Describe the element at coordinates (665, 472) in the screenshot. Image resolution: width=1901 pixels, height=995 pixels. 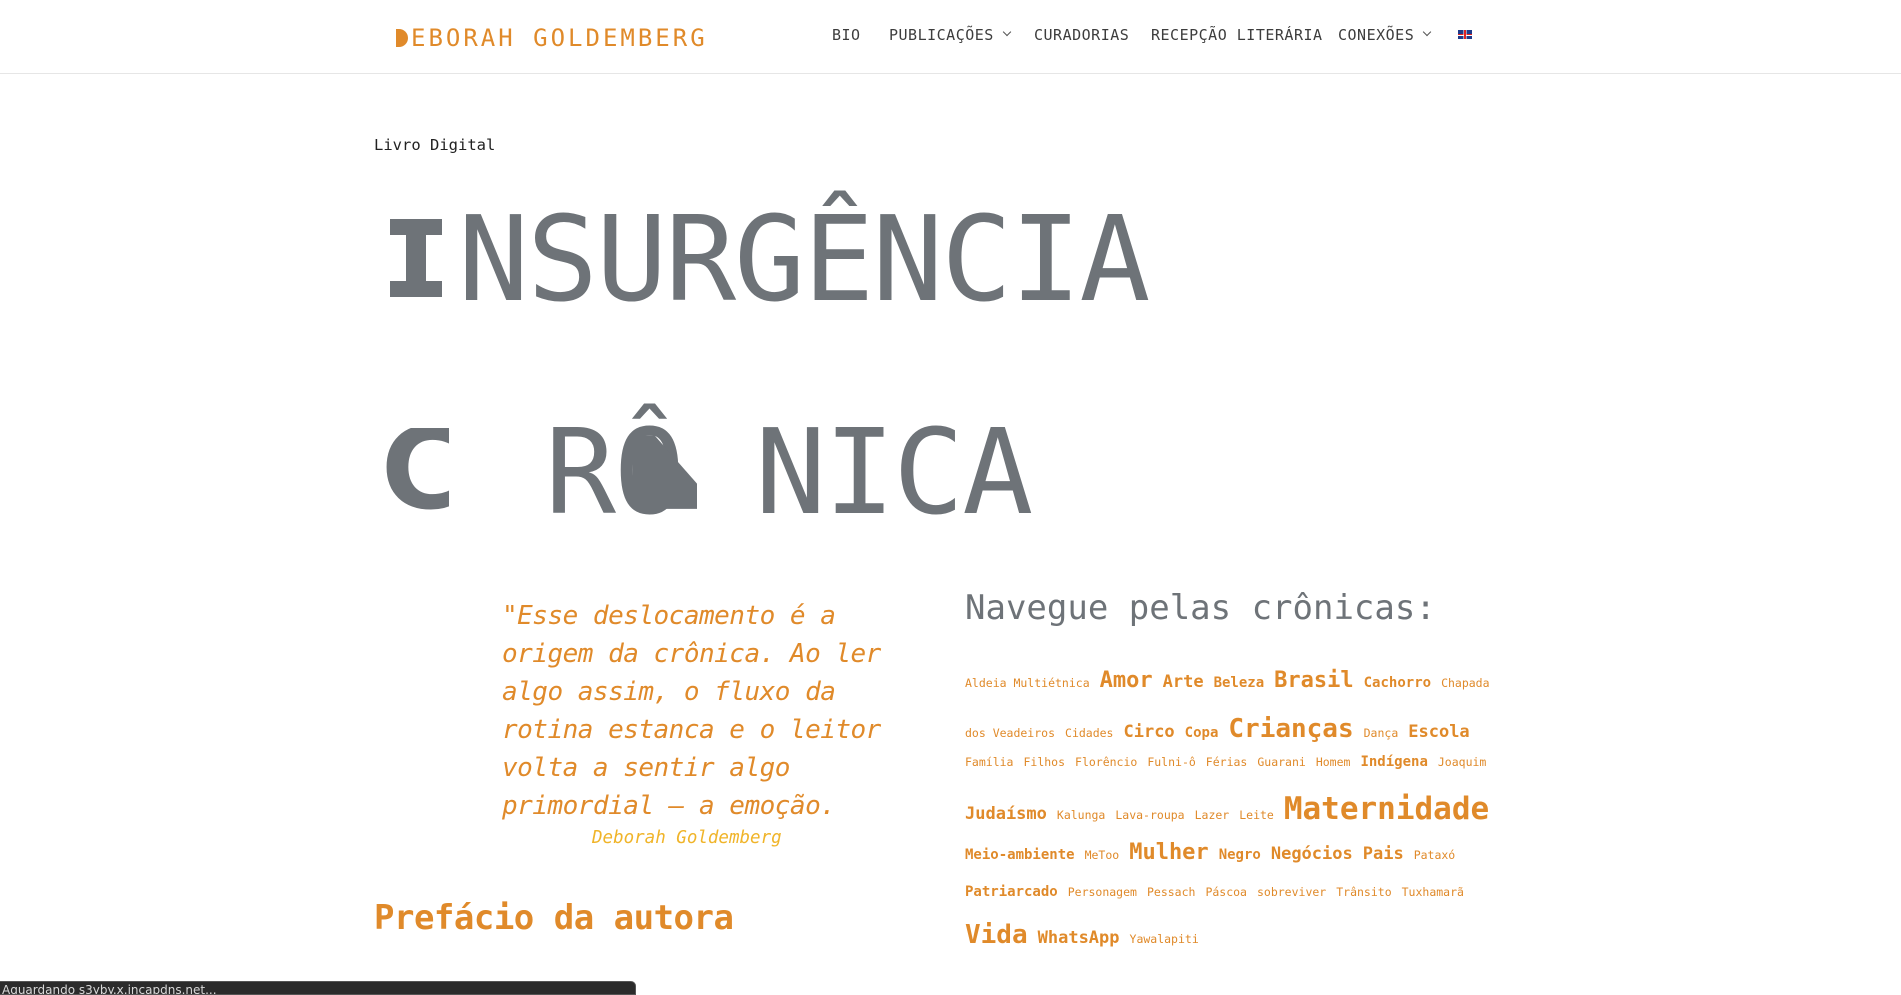
I see `hero-letter-n-block` at that location.